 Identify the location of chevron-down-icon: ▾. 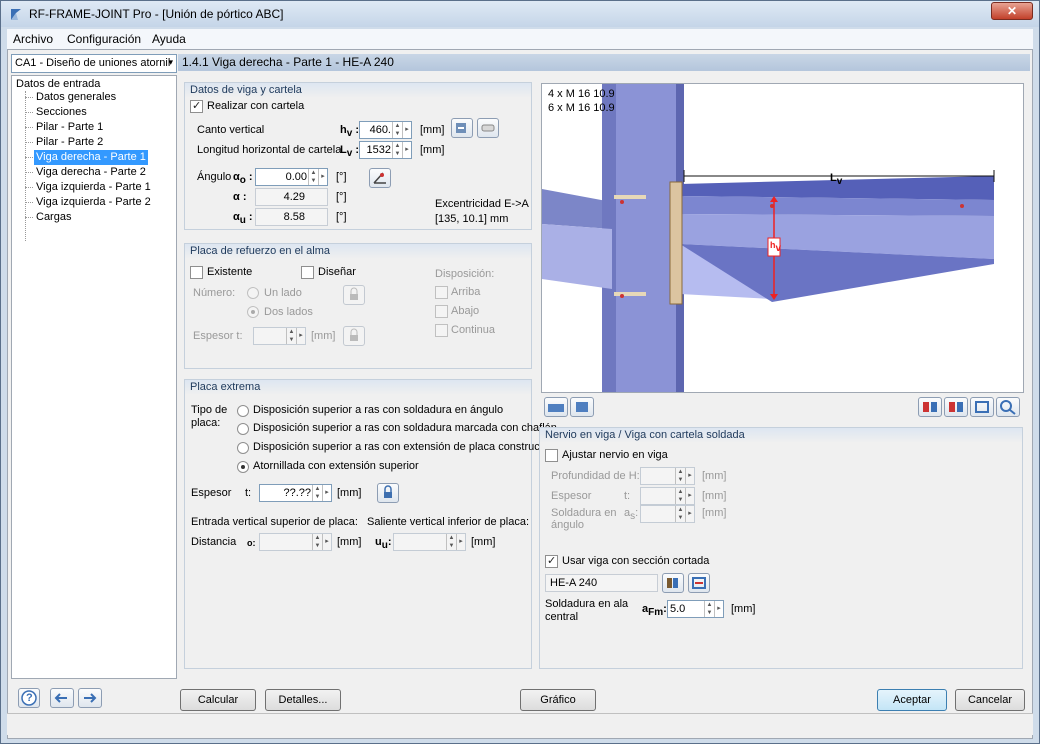
(170, 62).